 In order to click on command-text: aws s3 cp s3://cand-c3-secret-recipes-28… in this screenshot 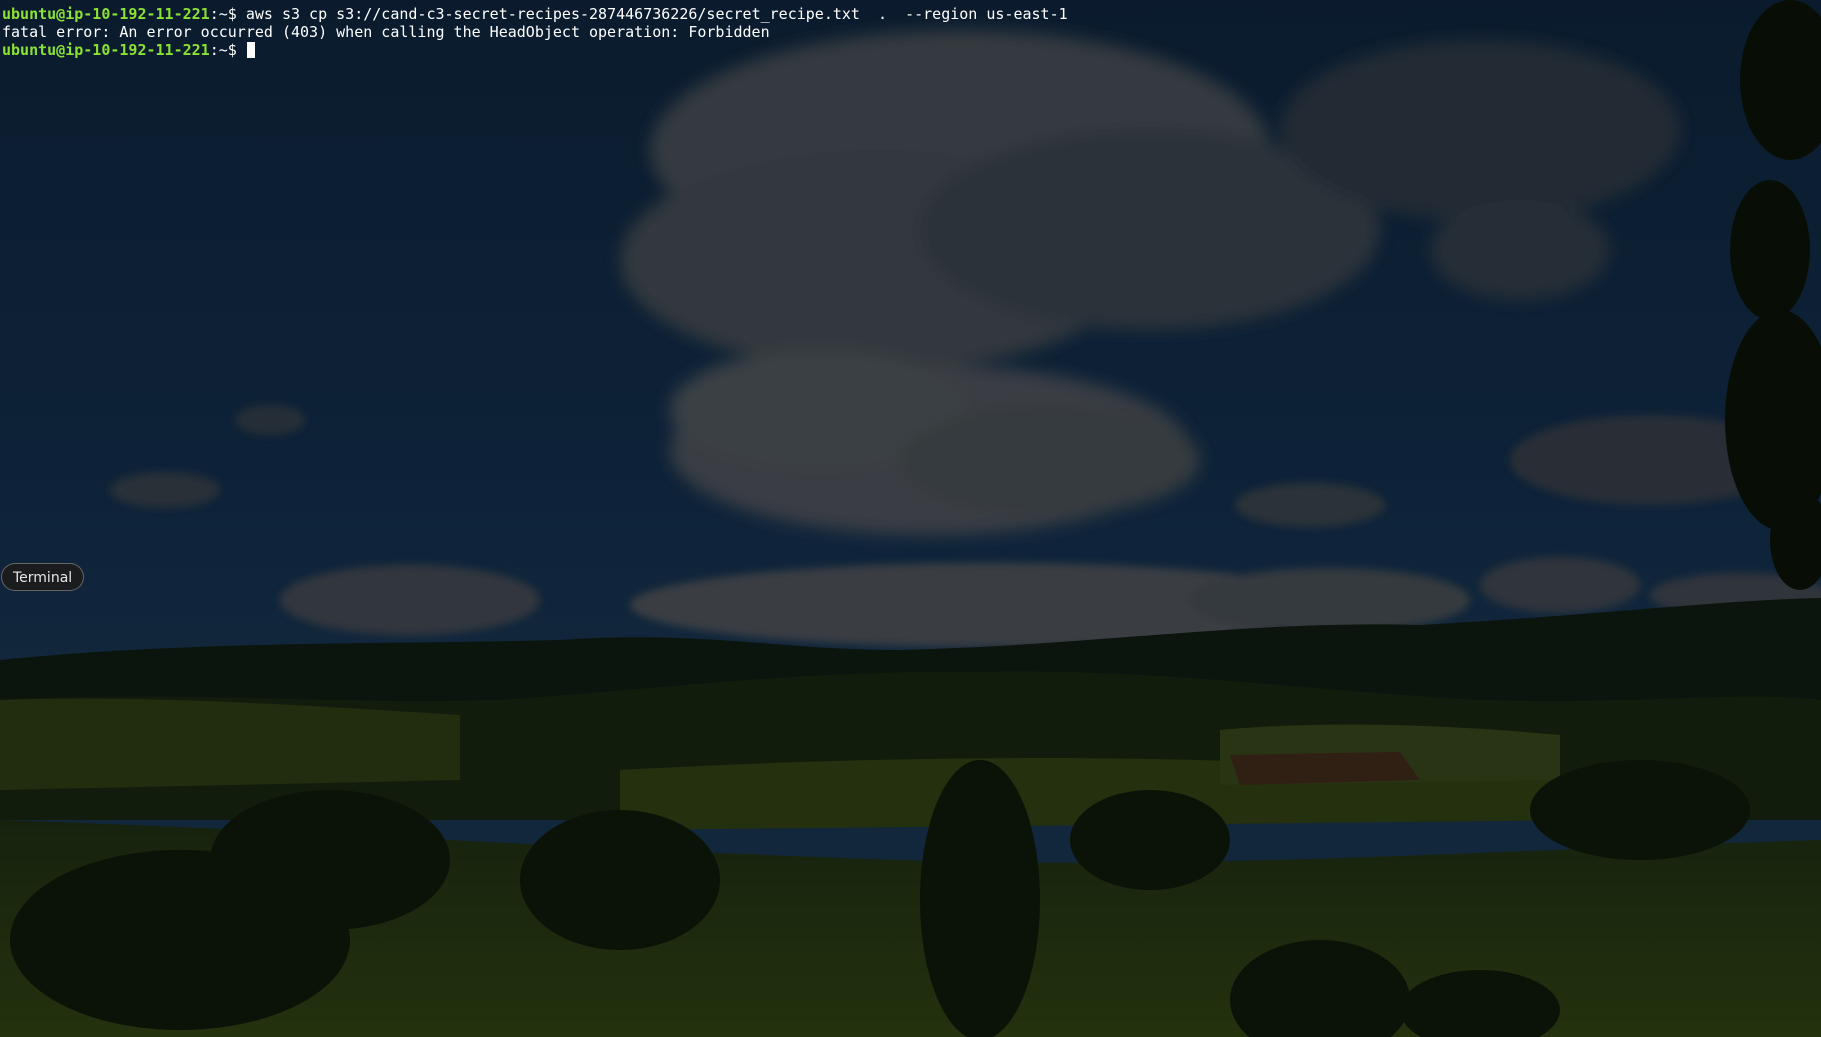, I will do `click(656, 14)`.